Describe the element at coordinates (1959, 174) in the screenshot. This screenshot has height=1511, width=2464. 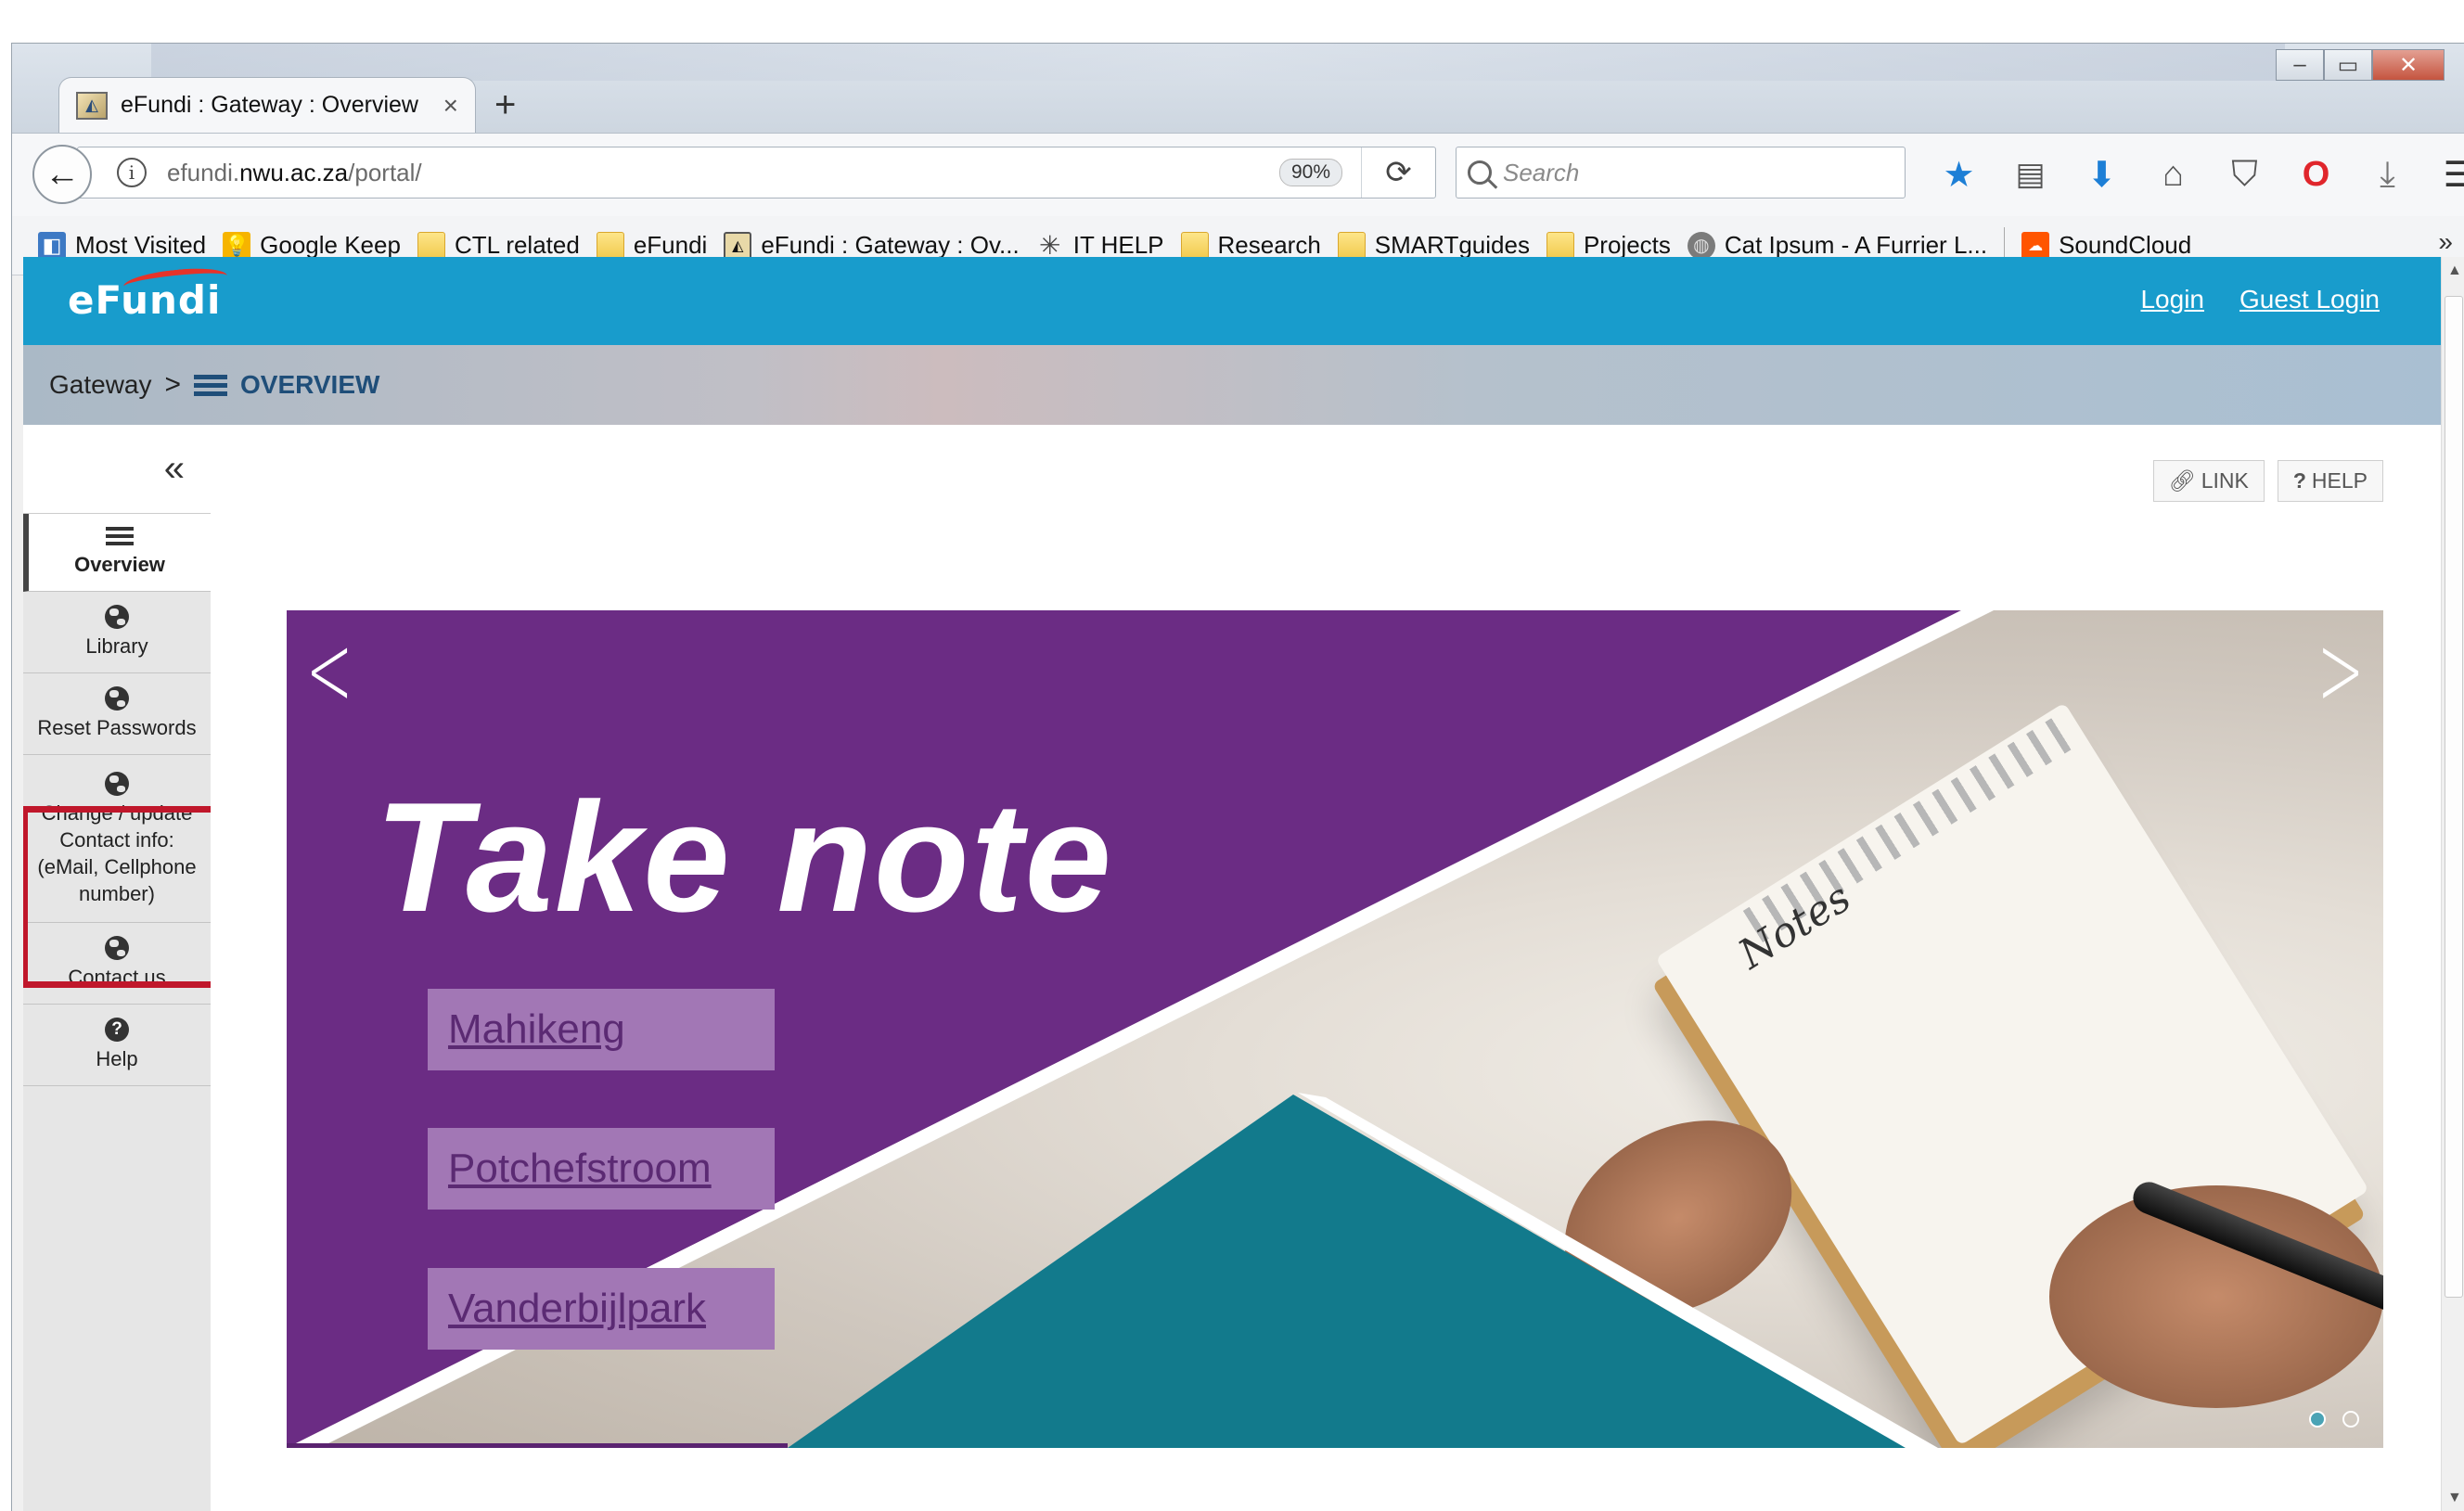
I see `bookmark-star-icon: ★` at that location.